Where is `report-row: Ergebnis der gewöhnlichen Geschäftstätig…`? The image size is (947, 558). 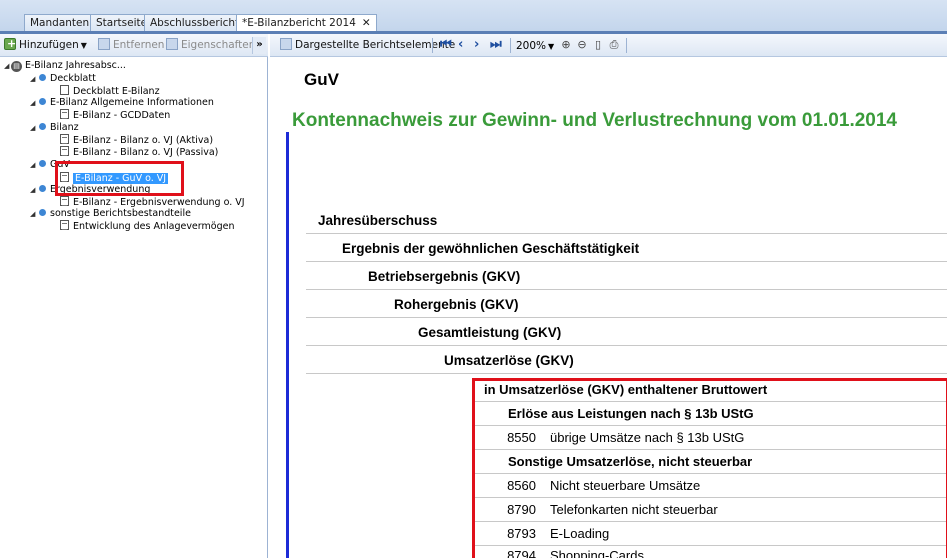 report-row: Ergebnis der gewöhnlichen Geschäftstätig… is located at coordinates (626, 249).